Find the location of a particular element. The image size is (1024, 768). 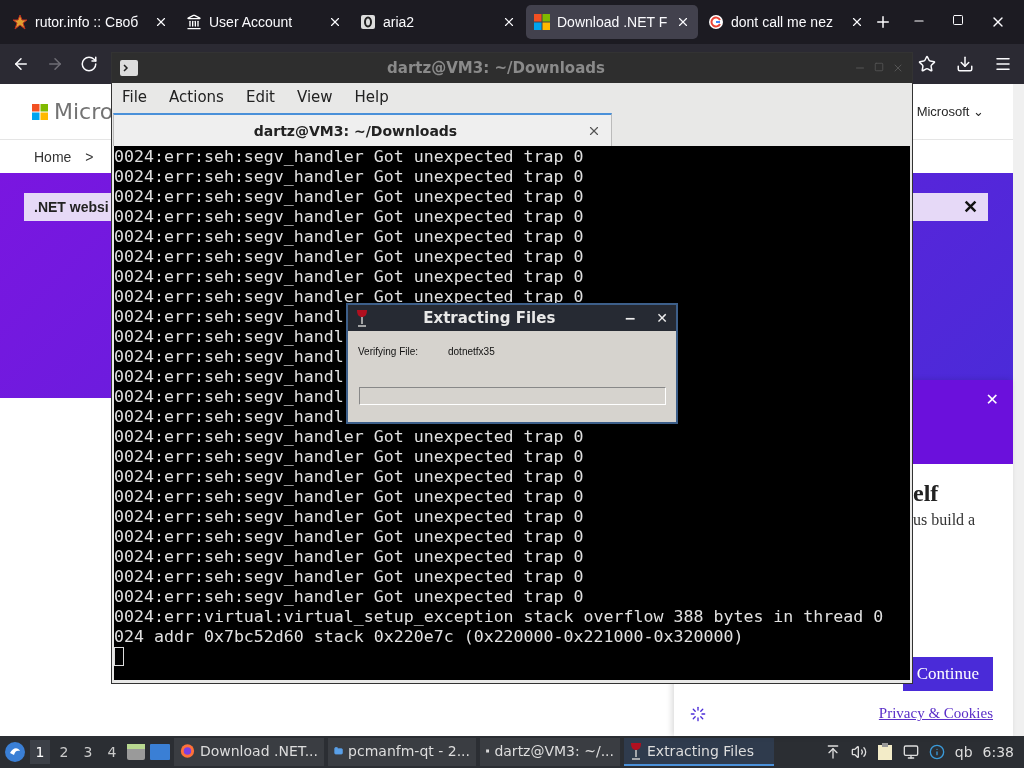

browser-tab: rutor.info :: Своб is located at coordinates (90, 22).